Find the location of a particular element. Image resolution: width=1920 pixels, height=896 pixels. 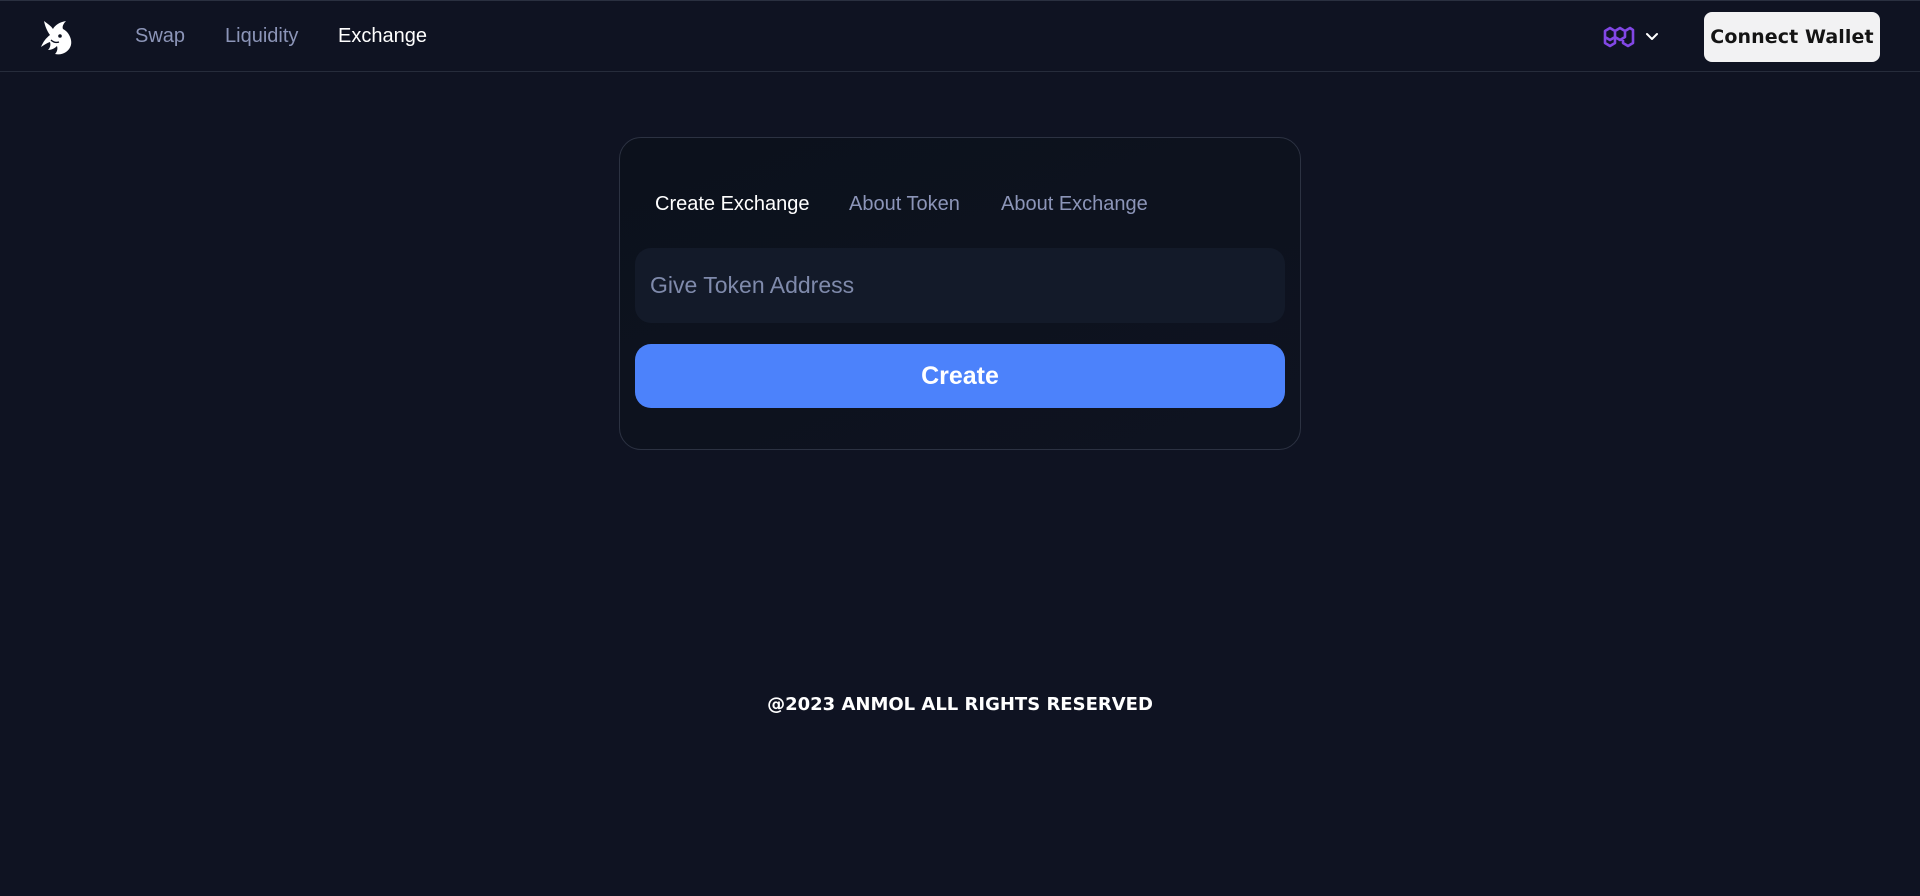

nav-link-swap: Swap is located at coordinates (160, 36).